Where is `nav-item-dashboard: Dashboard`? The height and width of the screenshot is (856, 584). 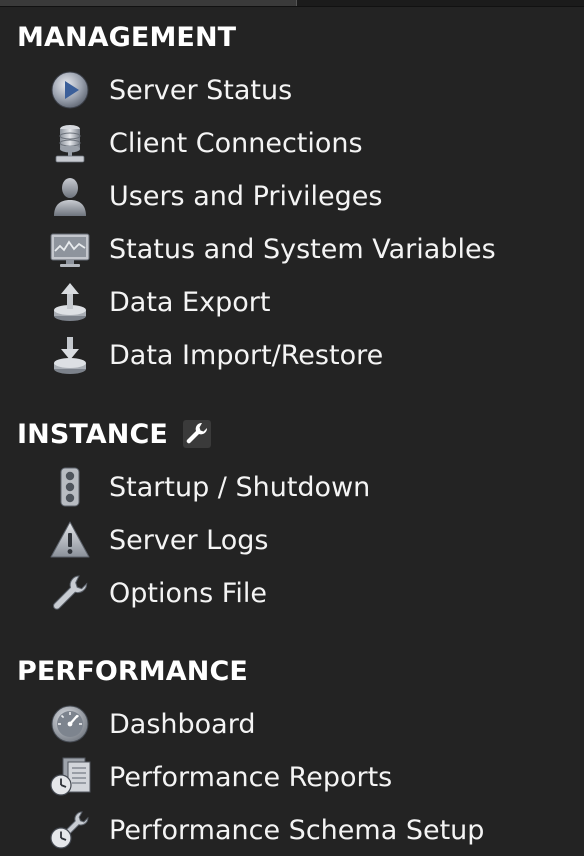 nav-item-dashboard: Dashboard is located at coordinates (308, 724).